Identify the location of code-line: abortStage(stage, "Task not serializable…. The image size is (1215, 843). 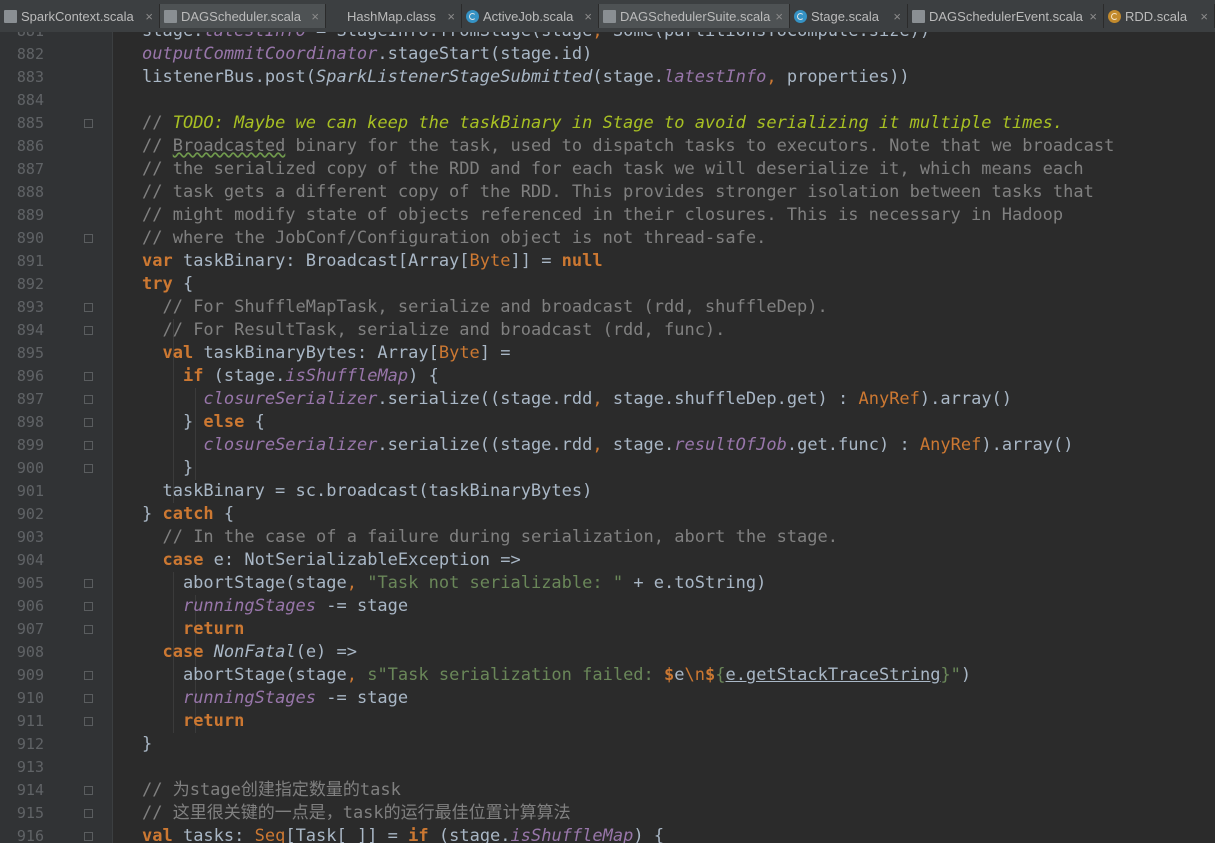
(454, 583).